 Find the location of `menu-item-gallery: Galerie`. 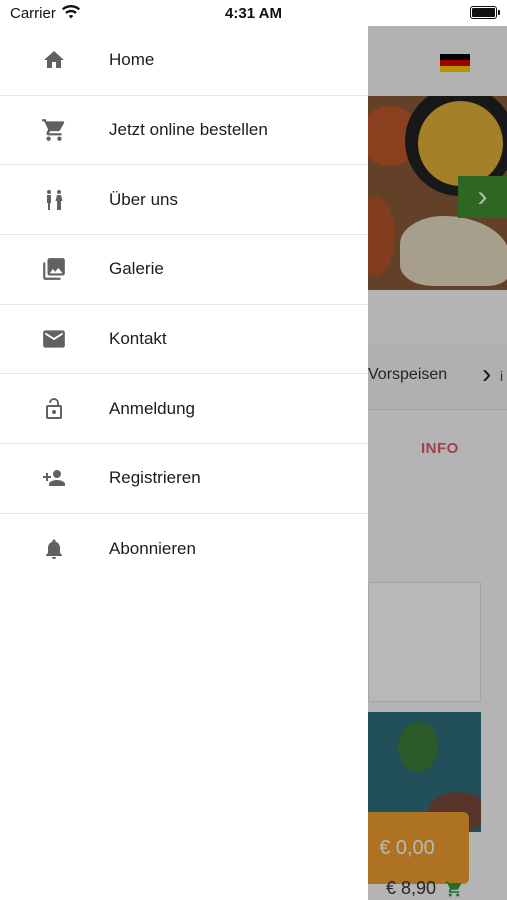

menu-item-gallery: Galerie is located at coordinates (184, 270).